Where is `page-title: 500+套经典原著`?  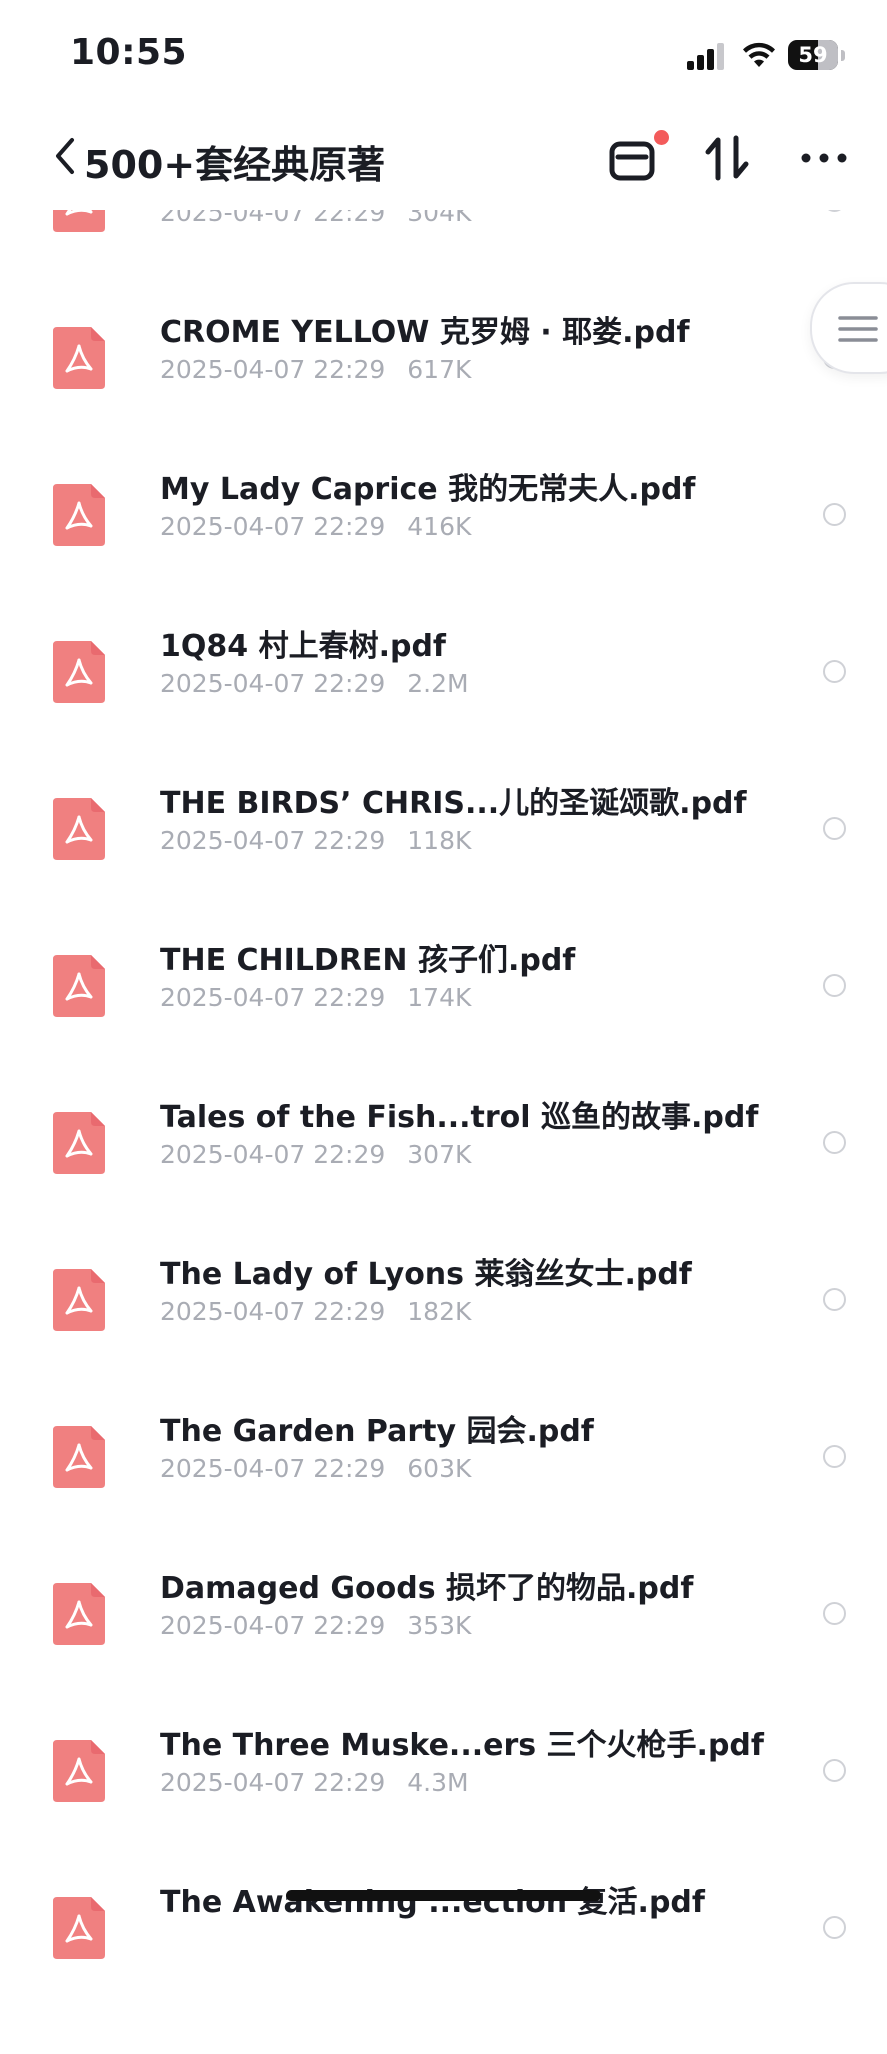
page-title: 500+套经典原著 is located at coordinates (235, 165).